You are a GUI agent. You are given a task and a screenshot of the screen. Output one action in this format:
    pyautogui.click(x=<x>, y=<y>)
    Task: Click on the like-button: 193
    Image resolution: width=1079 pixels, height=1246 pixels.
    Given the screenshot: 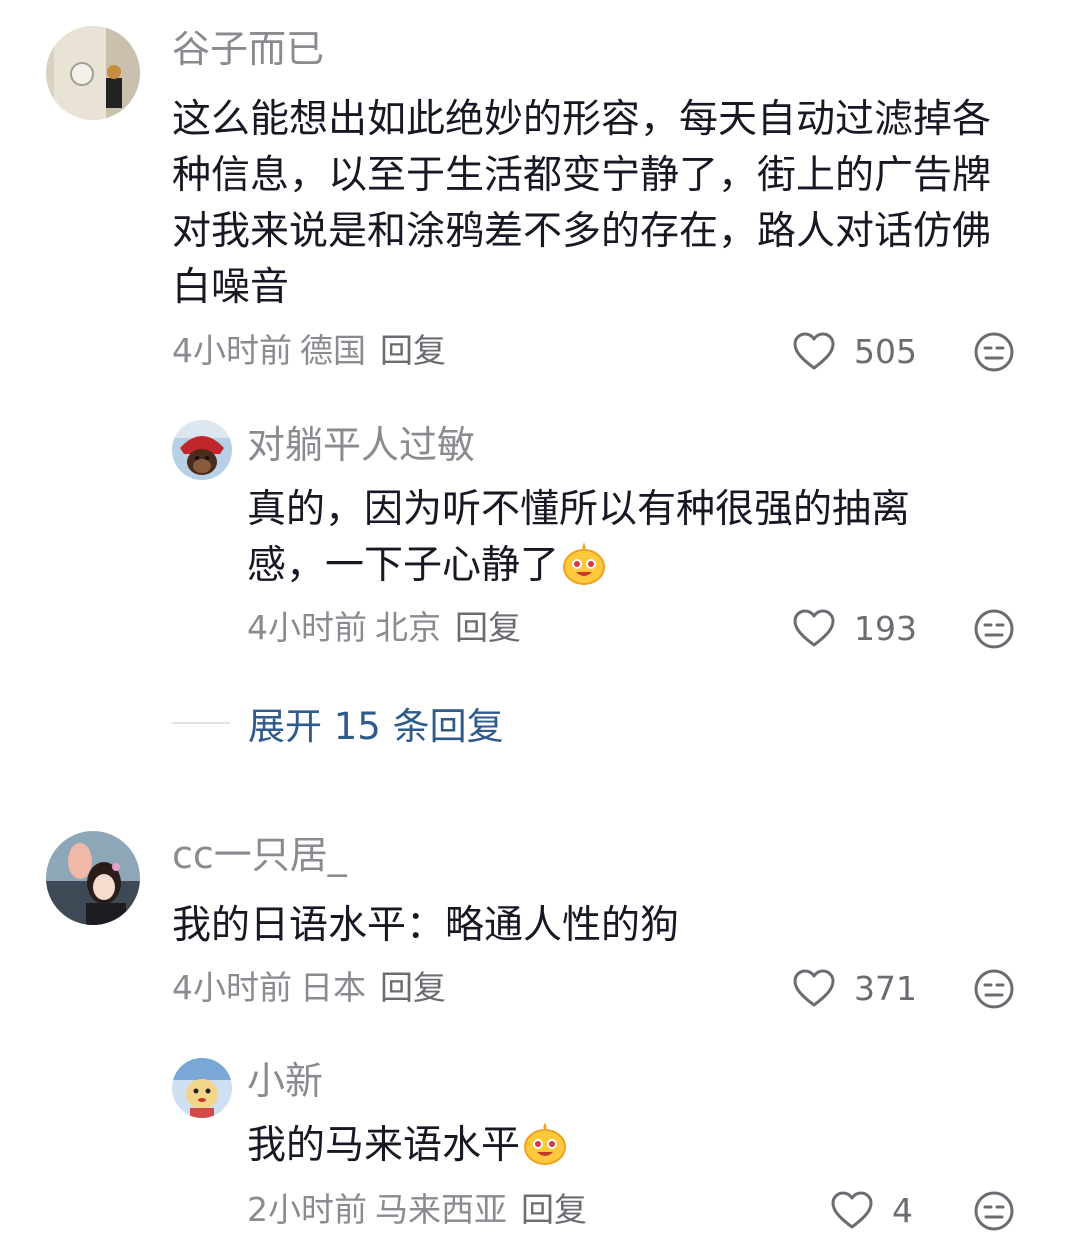 What is the action you would take?
    pyautogui.click(x=854, y=628)
    